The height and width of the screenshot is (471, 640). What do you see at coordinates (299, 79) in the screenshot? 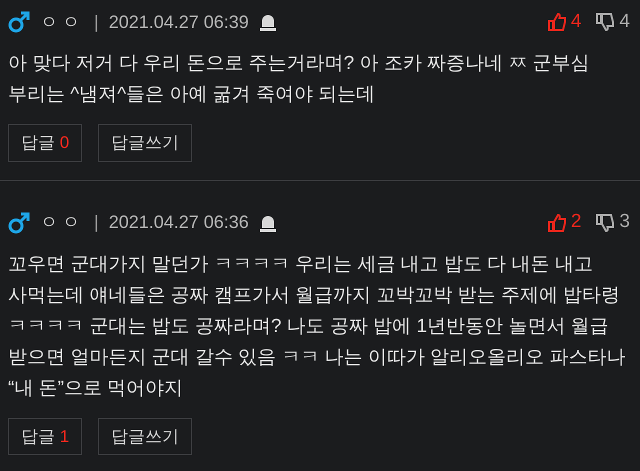
I see `comment-text: 아 맞다 저거 다 우리 돈으로 주는거라며? 아 조카 짜증나네 ㅉ 군부심 부리는 ^냄져^들은 아예 굶겨 죽여야 되는데` at bounding box center [299, 79].